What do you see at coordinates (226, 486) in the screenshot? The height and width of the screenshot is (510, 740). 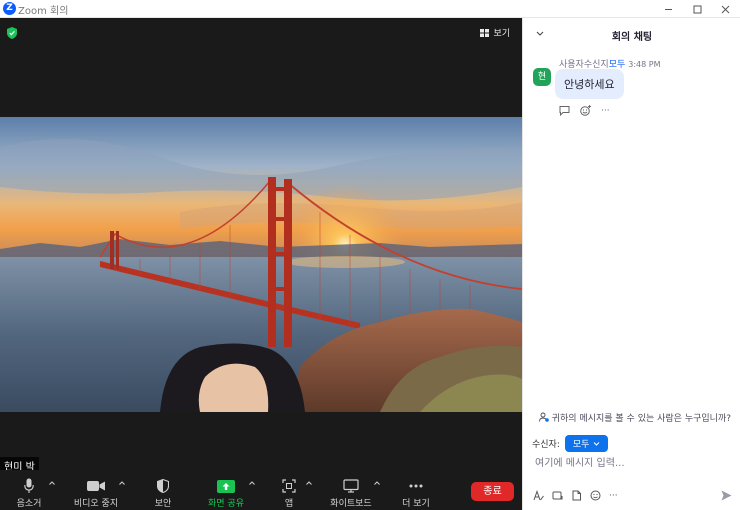 I see `share-screen-icon` at bounding box center [226, 486].